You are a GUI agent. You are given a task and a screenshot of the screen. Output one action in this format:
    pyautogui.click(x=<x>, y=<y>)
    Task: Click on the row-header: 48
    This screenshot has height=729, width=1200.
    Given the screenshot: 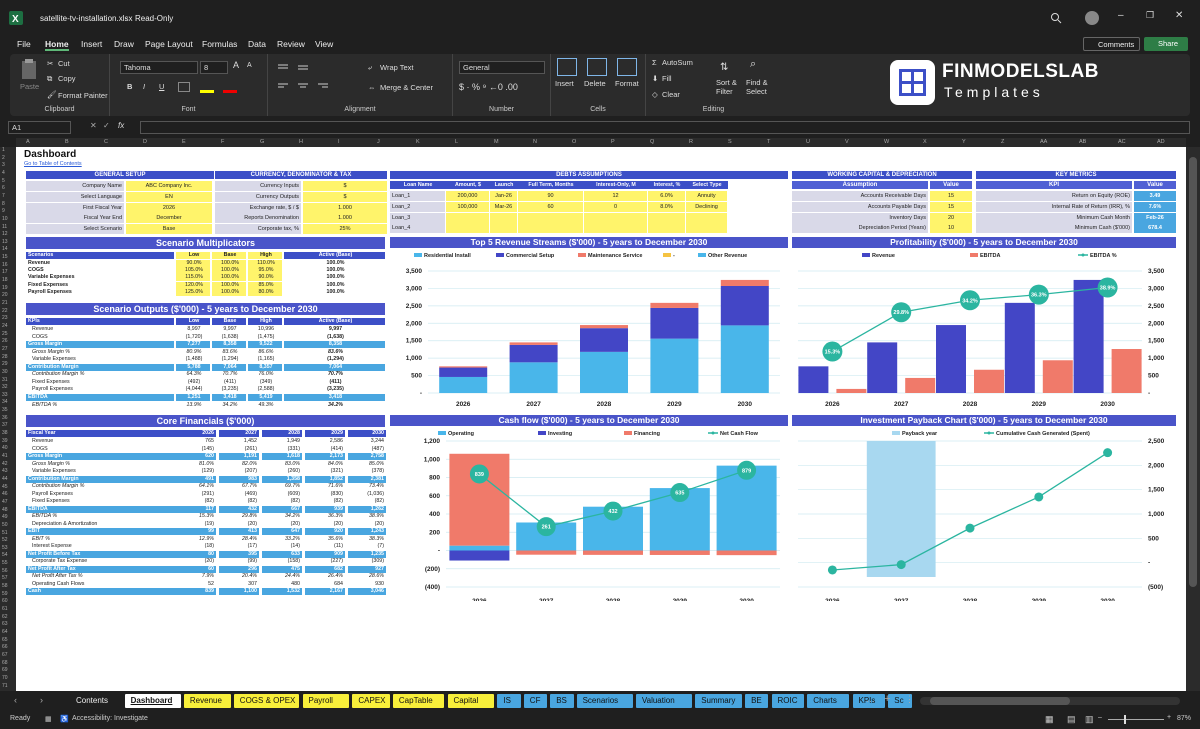 What is the action you would take?
    pyautogui.click(x=5, y=510)
    